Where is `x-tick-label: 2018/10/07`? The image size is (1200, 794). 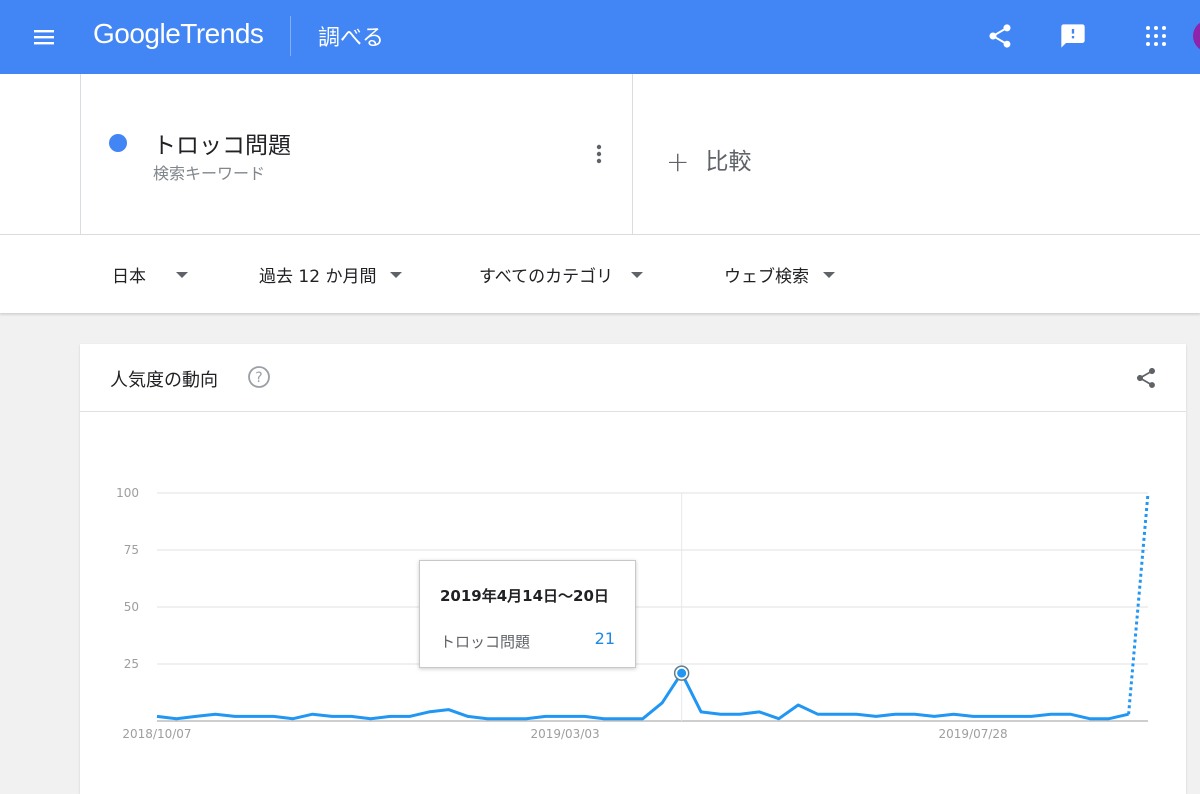 x-tick-label: 2018/10/07 is located at coordinates (156, 734).